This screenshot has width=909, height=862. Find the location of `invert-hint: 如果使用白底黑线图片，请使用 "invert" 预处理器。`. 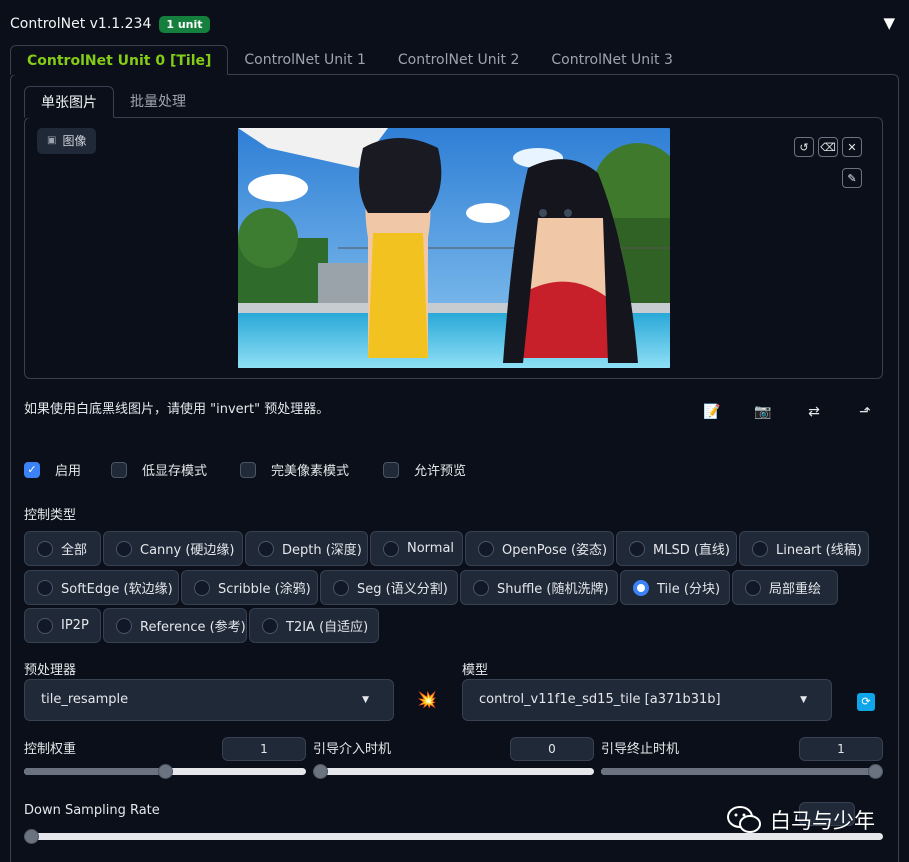

invert-hint: 如果使用白底黑线图片，请使用 "invert" 预处理器。 is located at coordinates (177, 409).